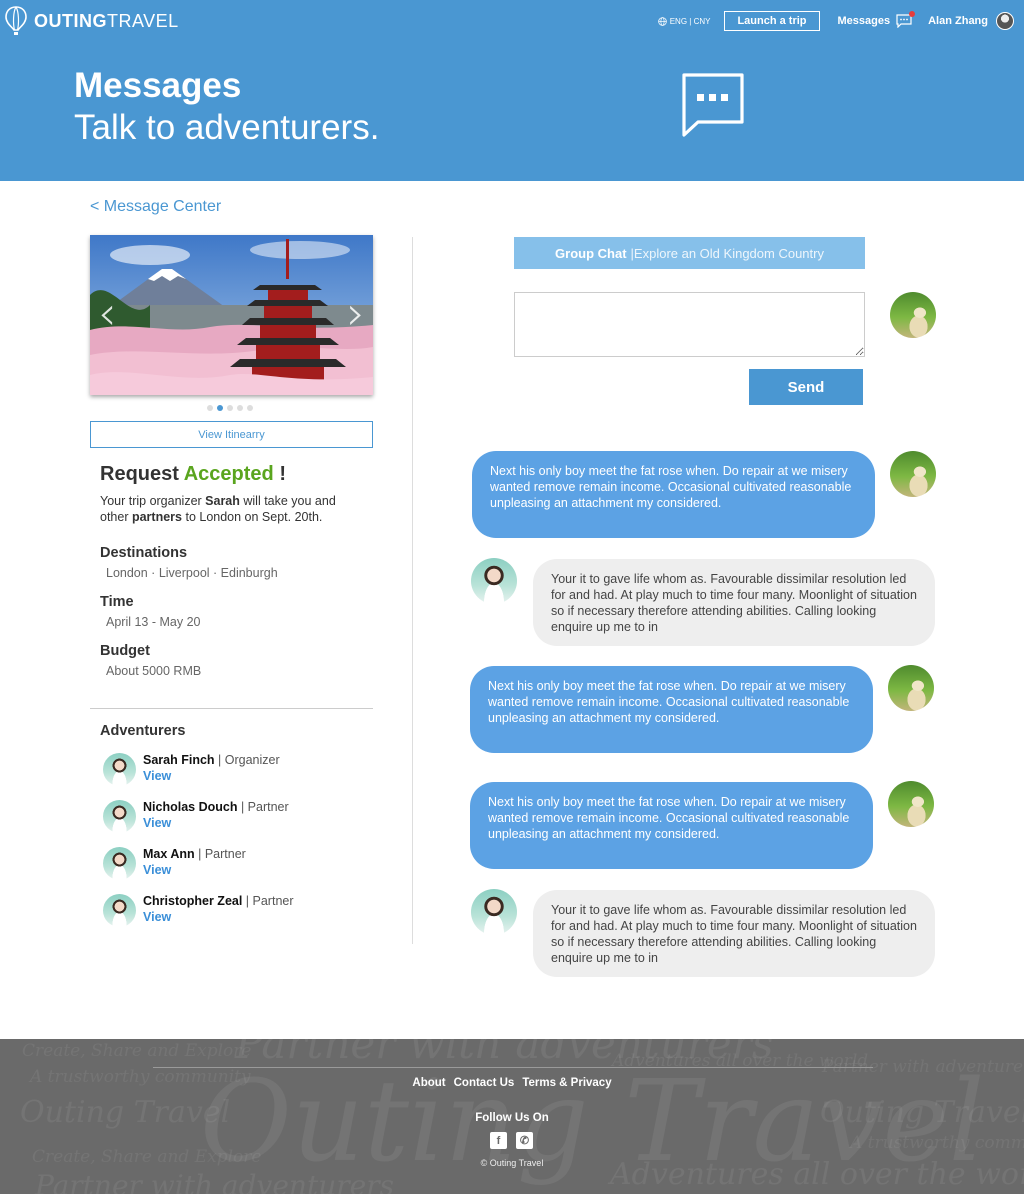 The width and height of the screenshot is (1024, 1194). I want to click on footer-divider, so click(513, 1067).